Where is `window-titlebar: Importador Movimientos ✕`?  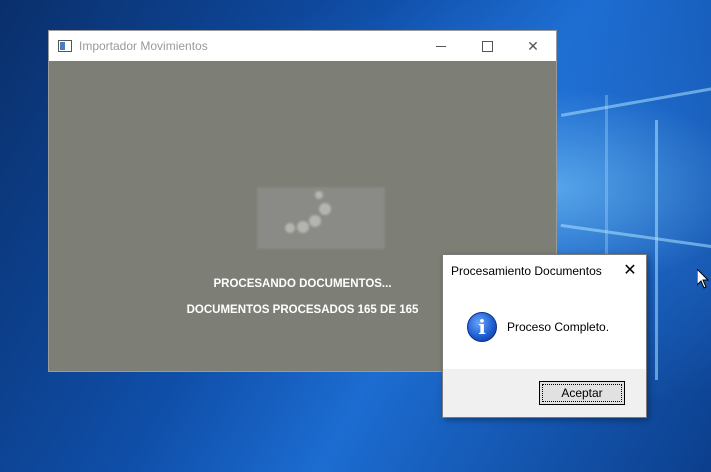 window-titlebar: Importador Movimientos ✕ is located at coordinates (302, 46).